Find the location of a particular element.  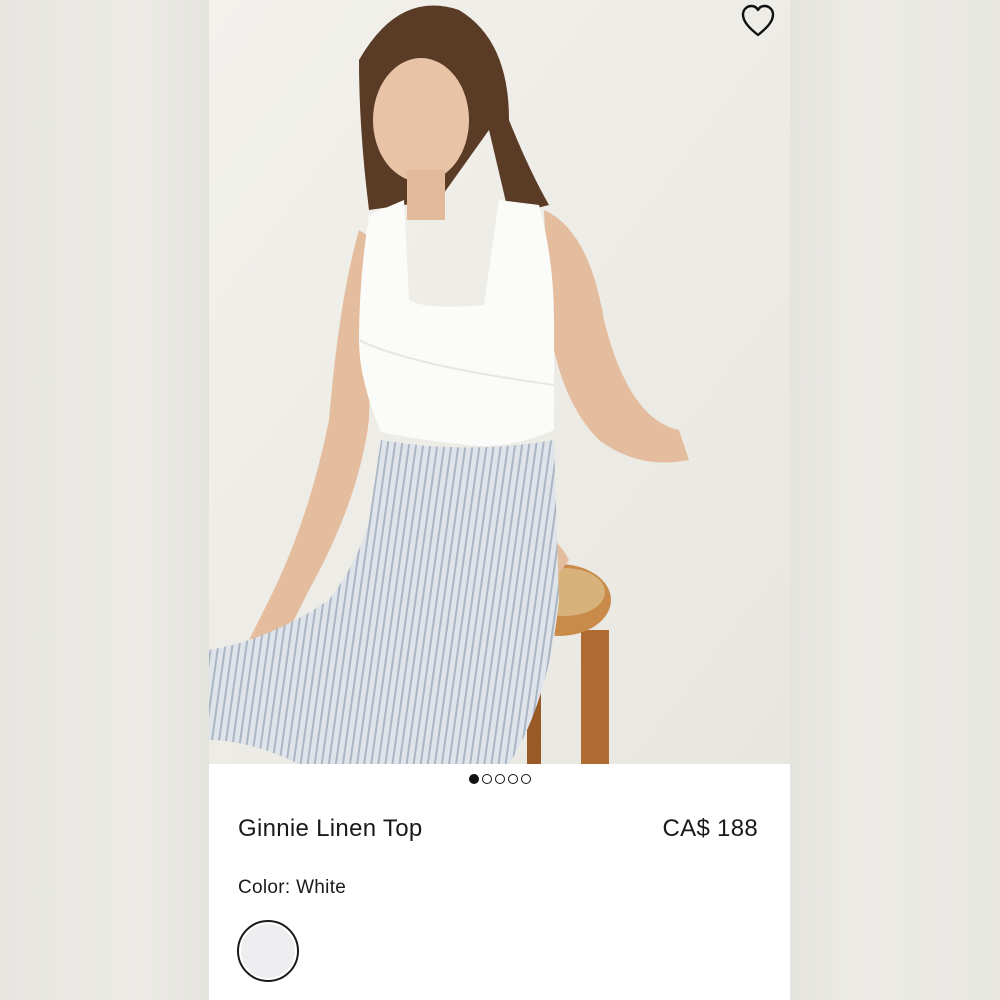

product-price: CA$ 188 is located at coordinates (710, 828).